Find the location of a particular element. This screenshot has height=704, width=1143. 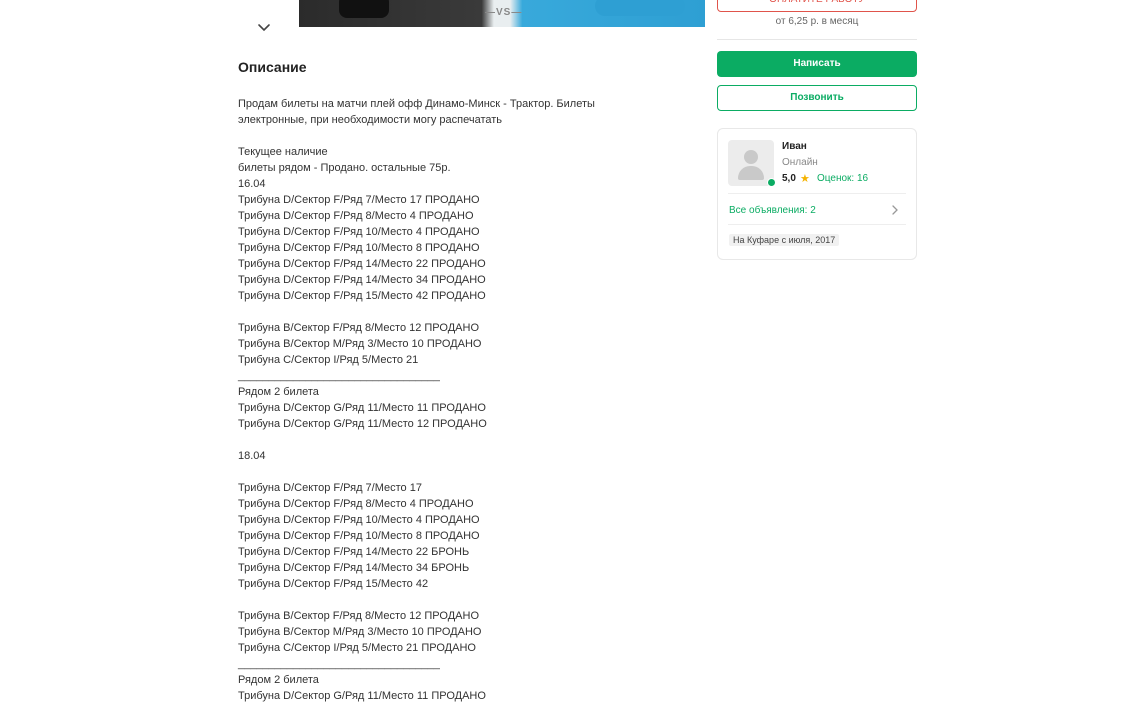

member-since-badge: На Куфаре с июля, 2017 is located at coordinates (784, 240).